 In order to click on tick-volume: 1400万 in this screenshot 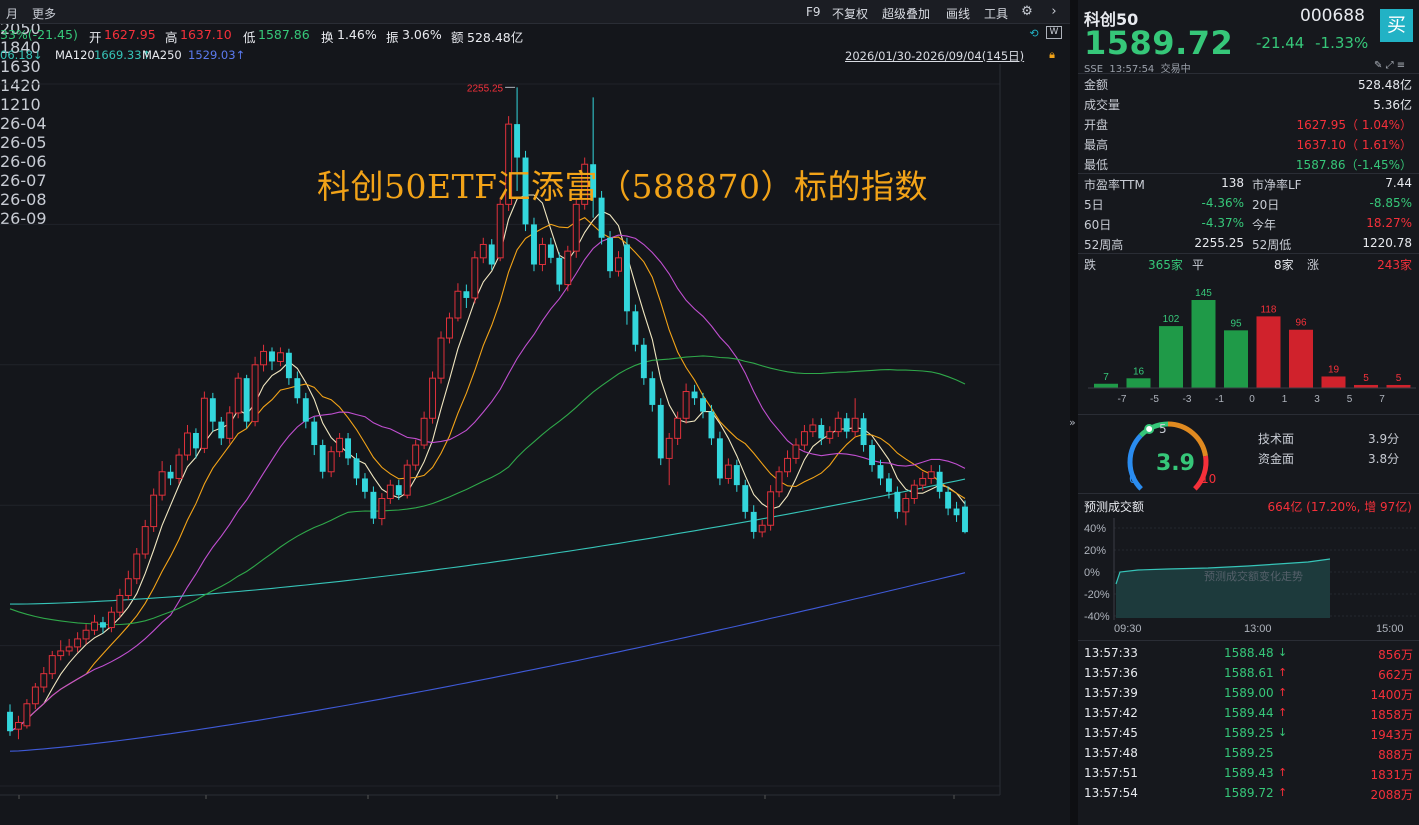, I will do `click(1391, 695)`.